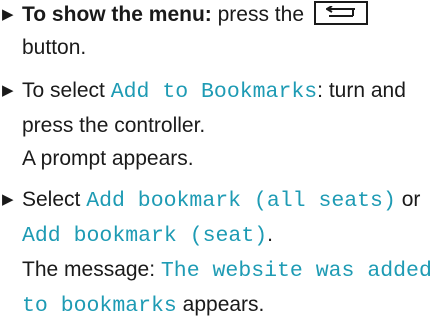 The image size is (442, 323). Describe the element at coordinates (257, 14) in the screenshot. I see `step-text: press the` at that location.